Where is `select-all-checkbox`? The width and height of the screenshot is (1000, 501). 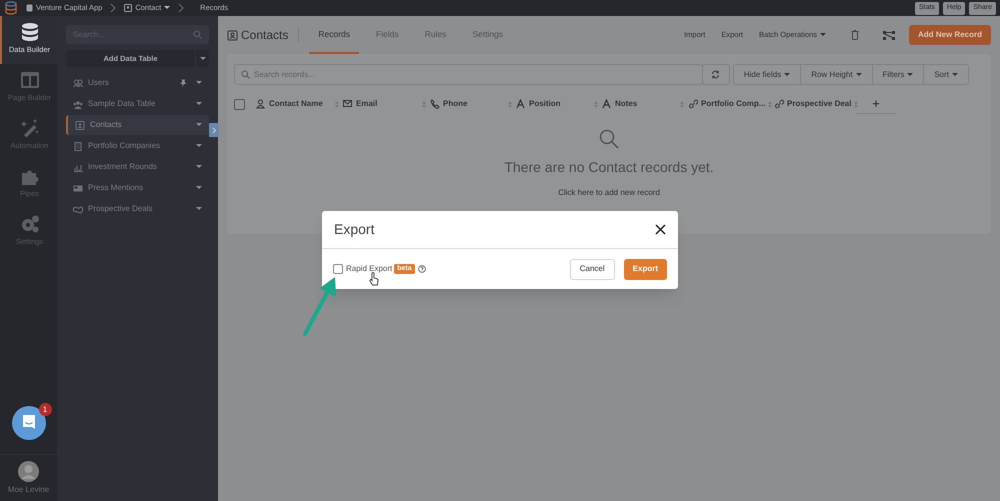 select-all-checkbox is located at coordinates (239, 104).